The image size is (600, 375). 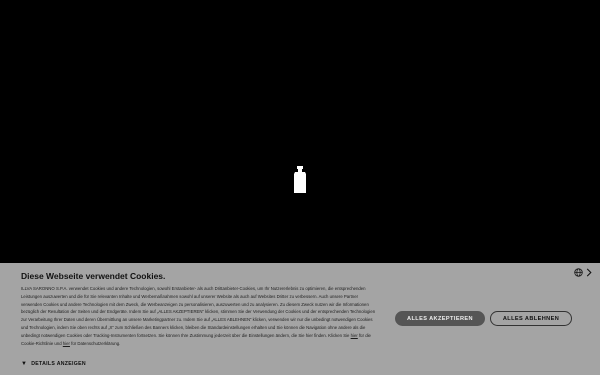 What do you see at coordinates (66, 343) in the screenshot?
I see `privacy-policy-link: hier` at bounding box center [66, 343].